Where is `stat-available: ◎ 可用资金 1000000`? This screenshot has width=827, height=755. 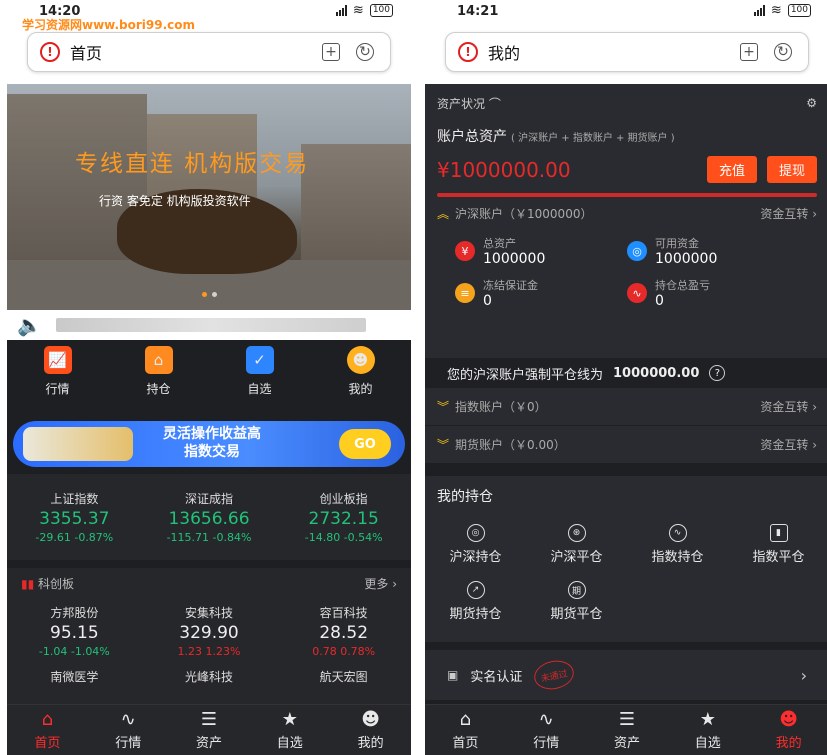
stat-available: ◎ 可用资金 1000000 is located at coordinates (713, 251).